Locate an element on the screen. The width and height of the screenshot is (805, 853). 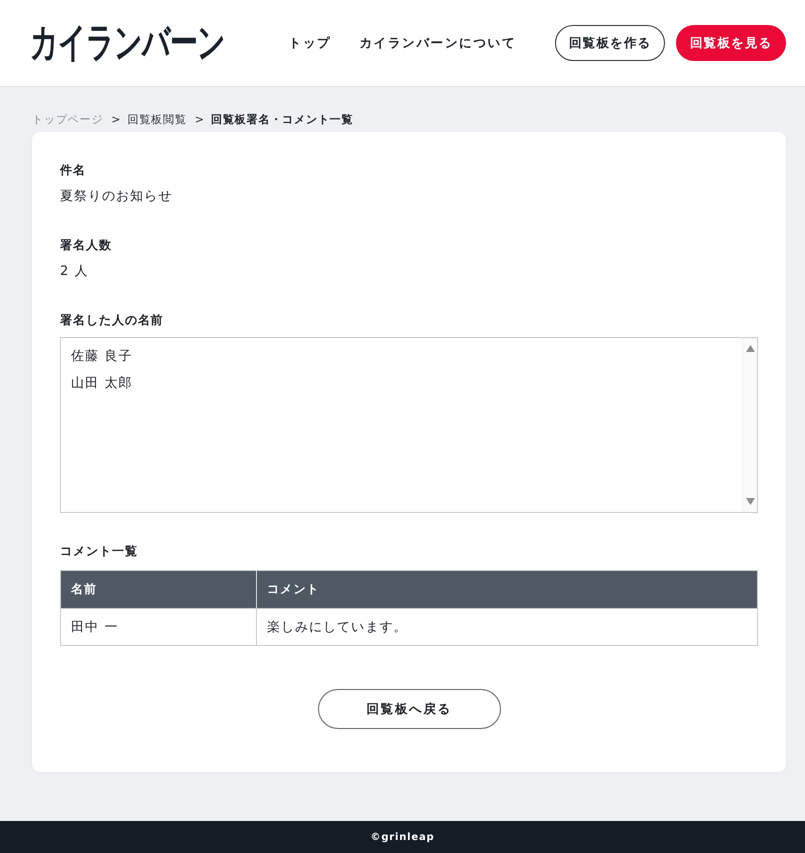
nav-link: トップ is located at coordinates (310, 43).